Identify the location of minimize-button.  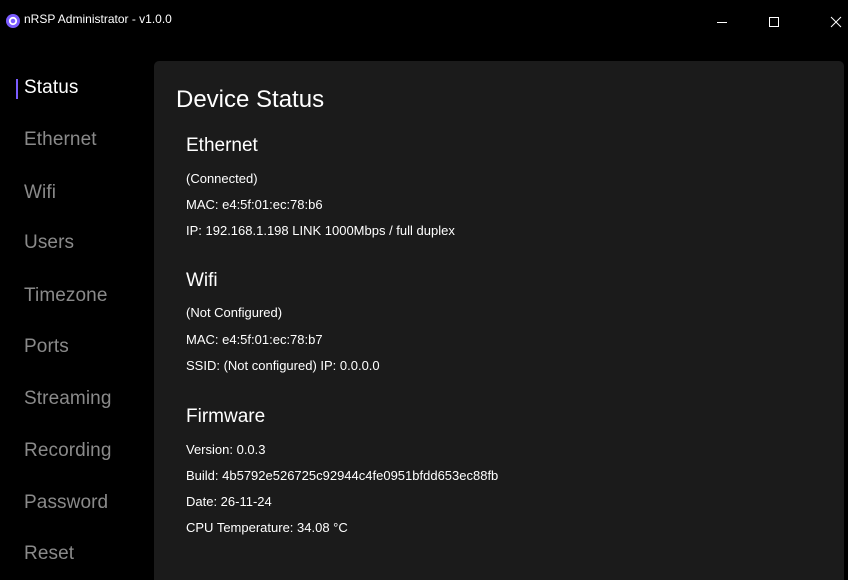
(722, 21).